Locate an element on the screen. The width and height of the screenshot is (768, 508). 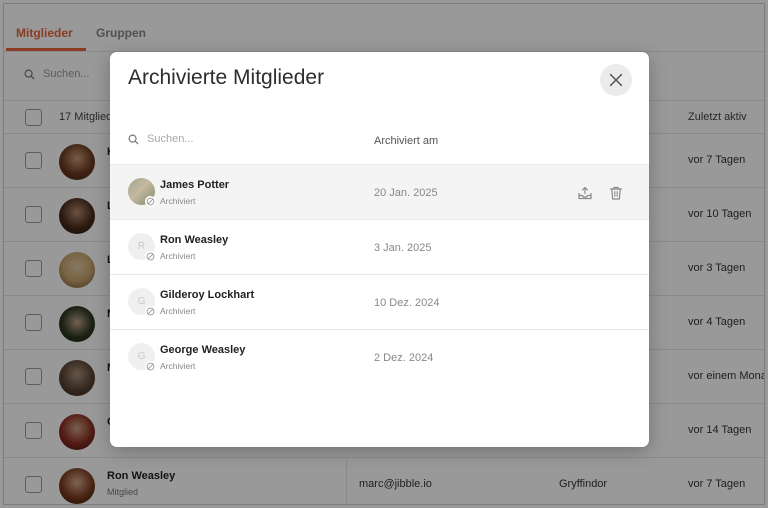
unarchive-icon is located at coordinates (585, 193).